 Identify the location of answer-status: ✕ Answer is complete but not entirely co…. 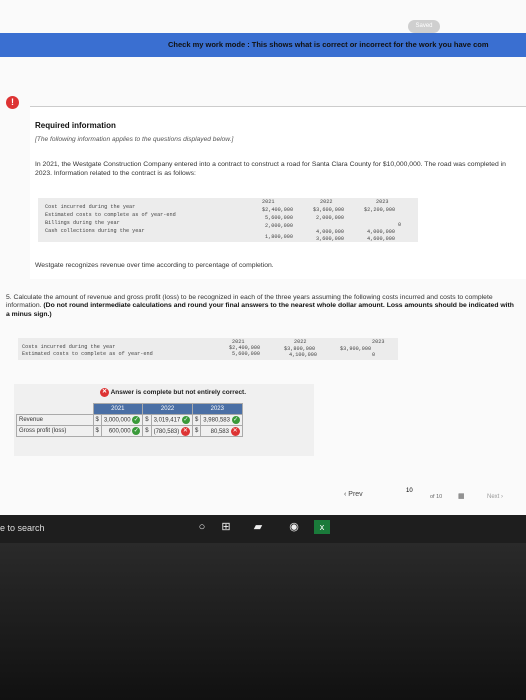
(173, 392).